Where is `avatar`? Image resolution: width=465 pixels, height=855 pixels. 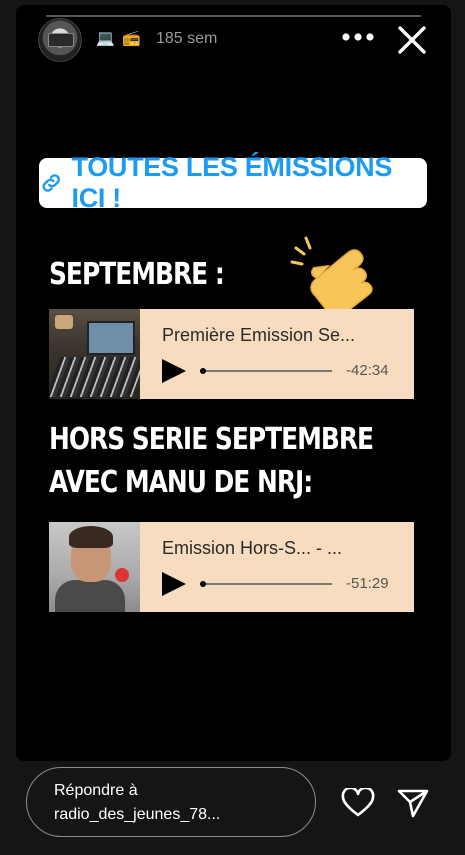
avatar is located at coordinates (60, 40).